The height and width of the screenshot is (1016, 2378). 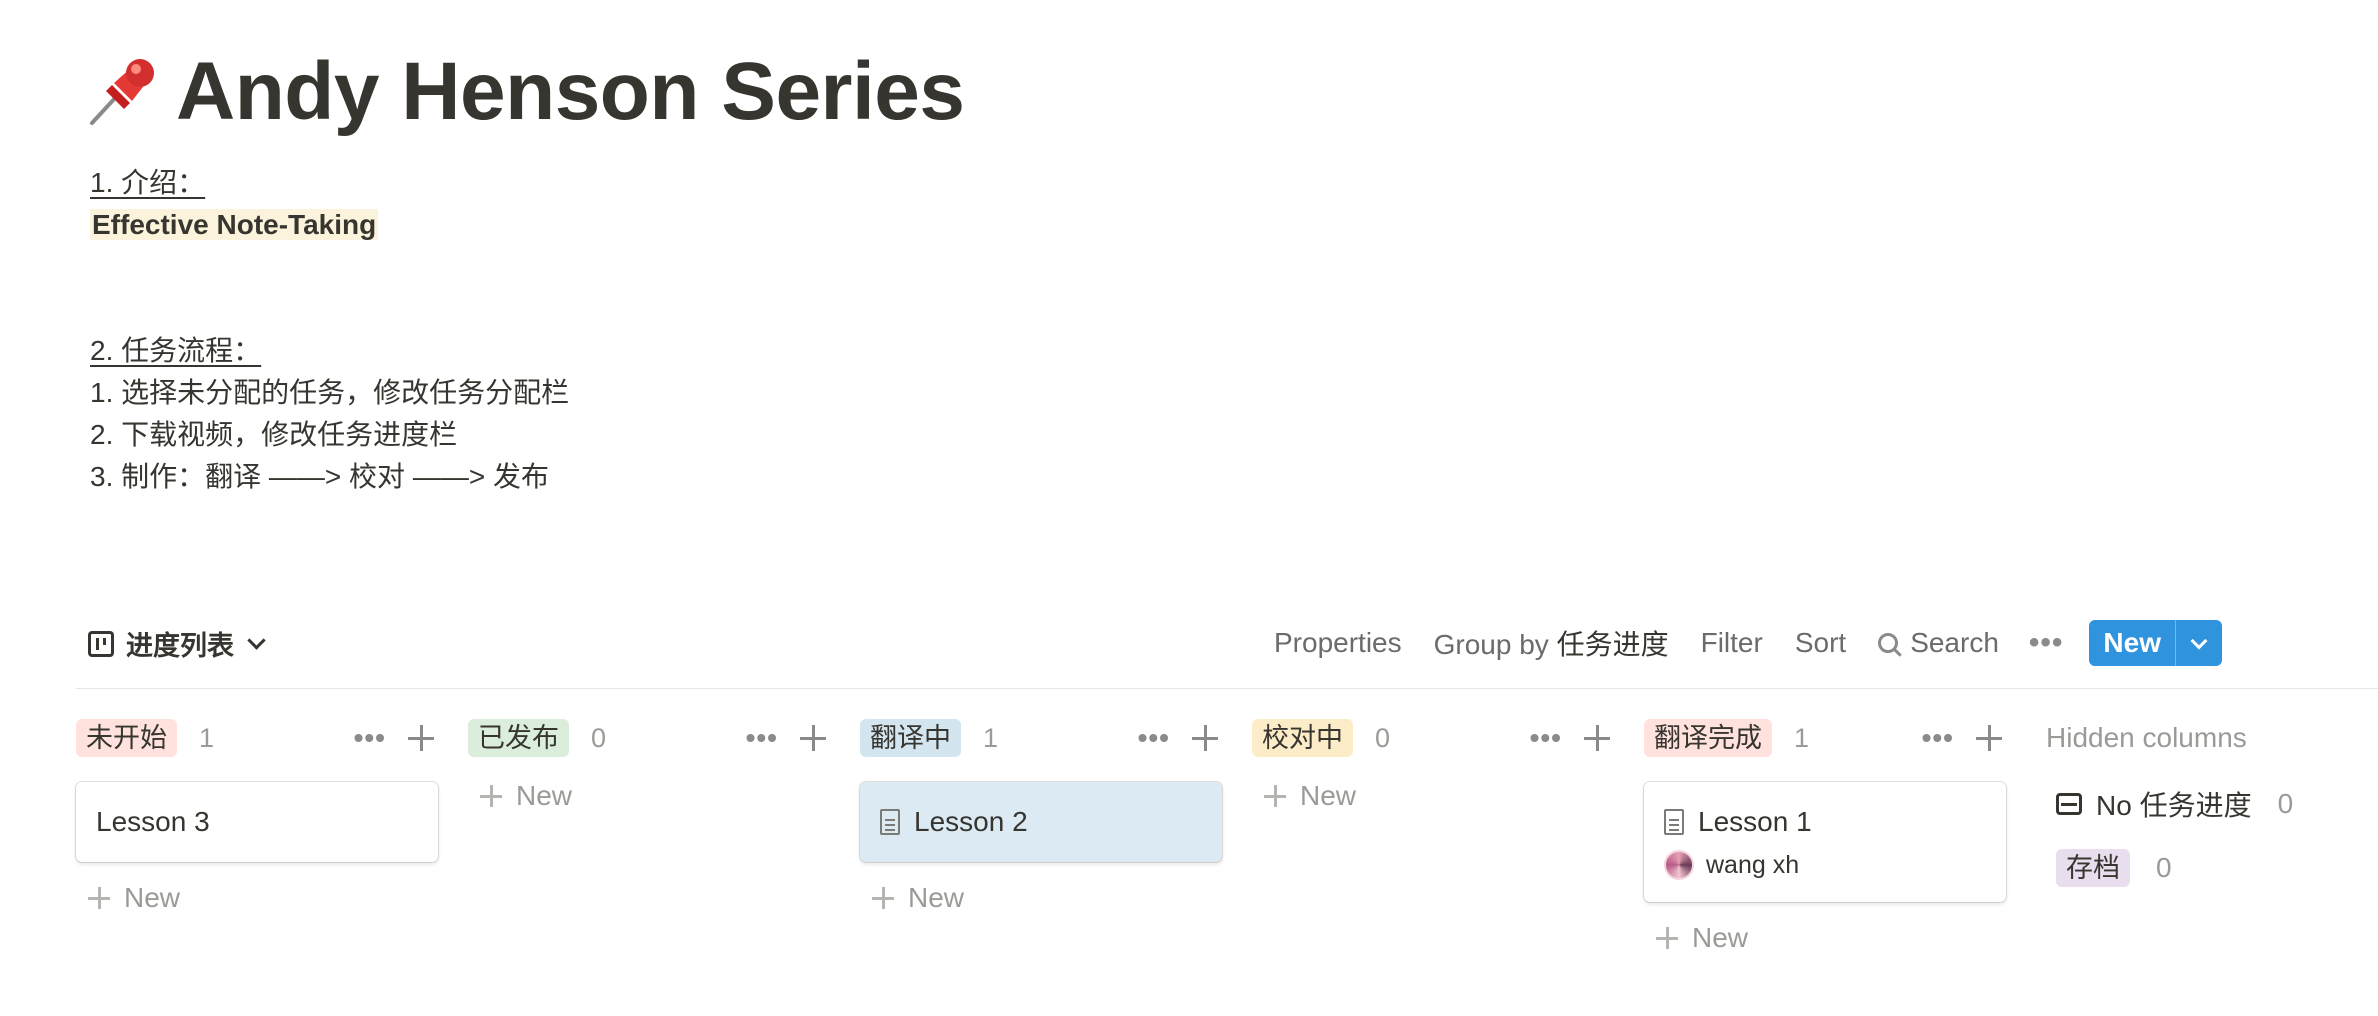 I want to click on board-column: 已发布 0 ••• New, so click(x=650, y=767).